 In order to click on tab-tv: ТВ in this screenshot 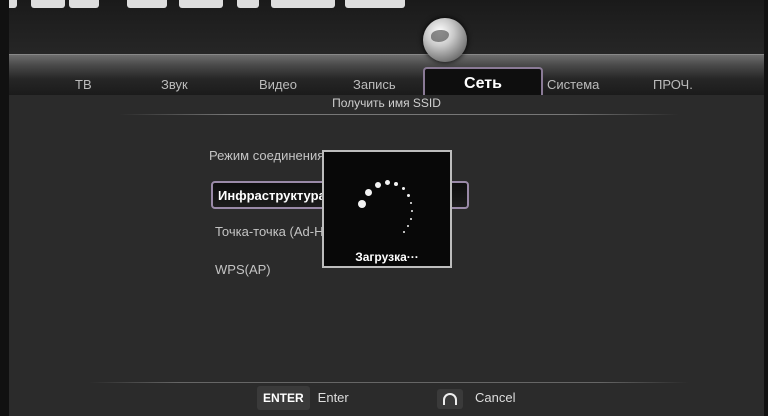, I will do `click(83, 84)`.